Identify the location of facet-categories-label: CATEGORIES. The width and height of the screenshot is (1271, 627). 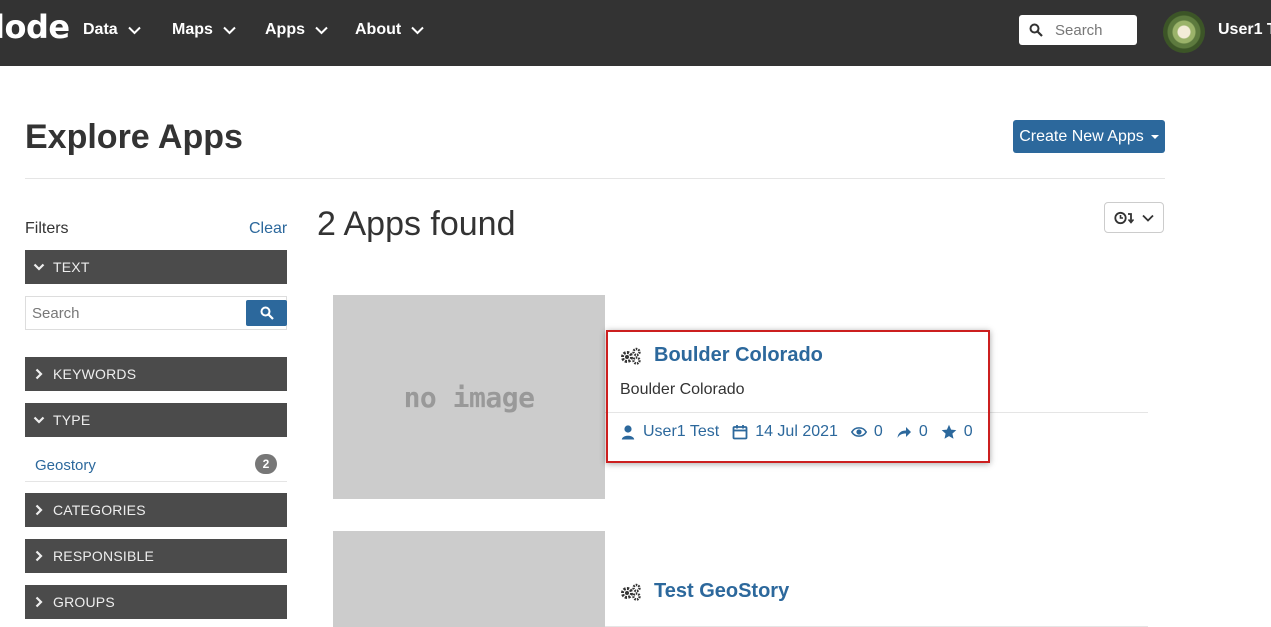
(99, 510).